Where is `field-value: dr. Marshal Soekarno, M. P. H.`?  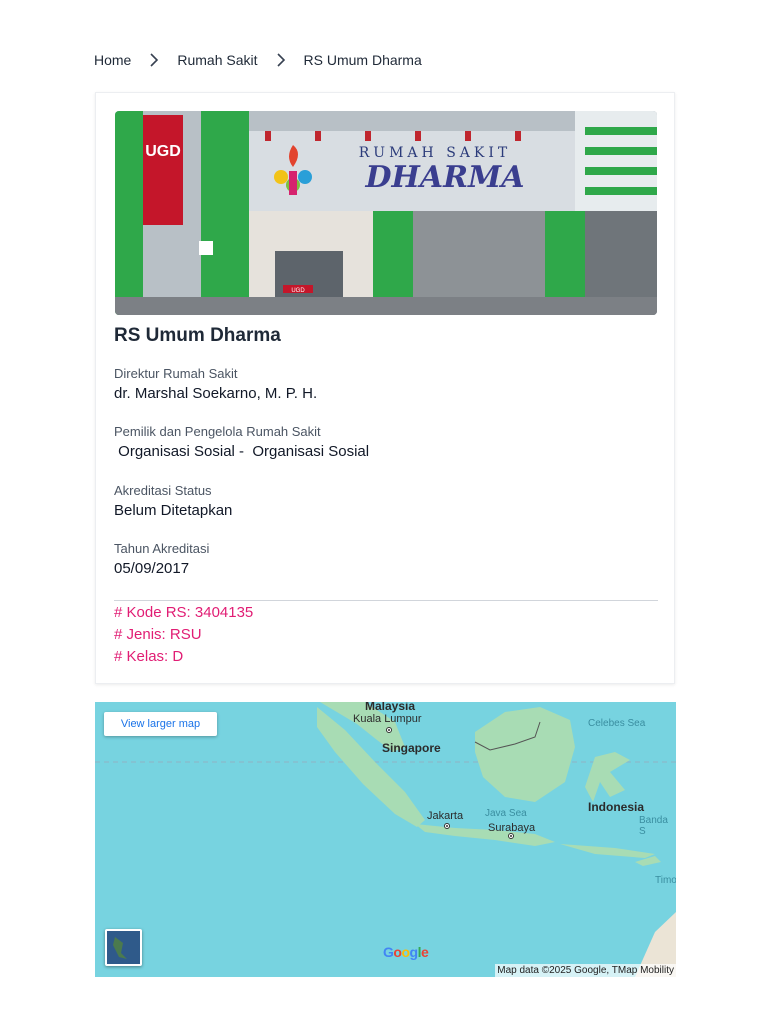 field-value: dr. Marshal Soekarno, M. P. H. is located at coordinates (216, 393).